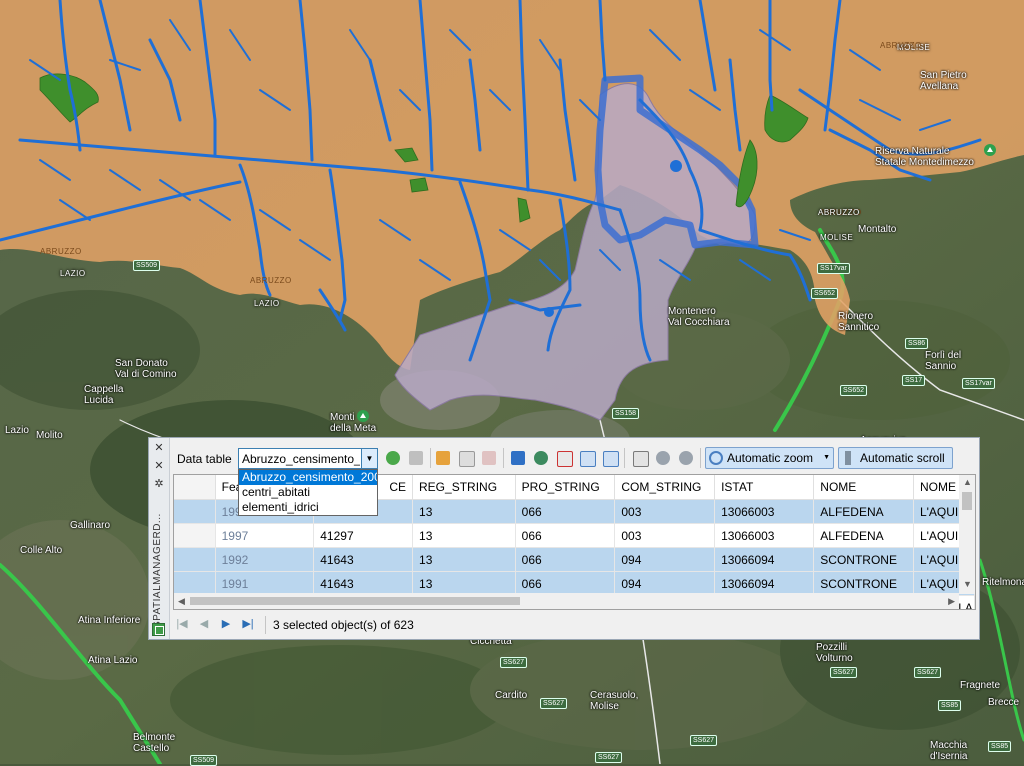  I want to click on first-record-icon: |◀, so click(182, 624).